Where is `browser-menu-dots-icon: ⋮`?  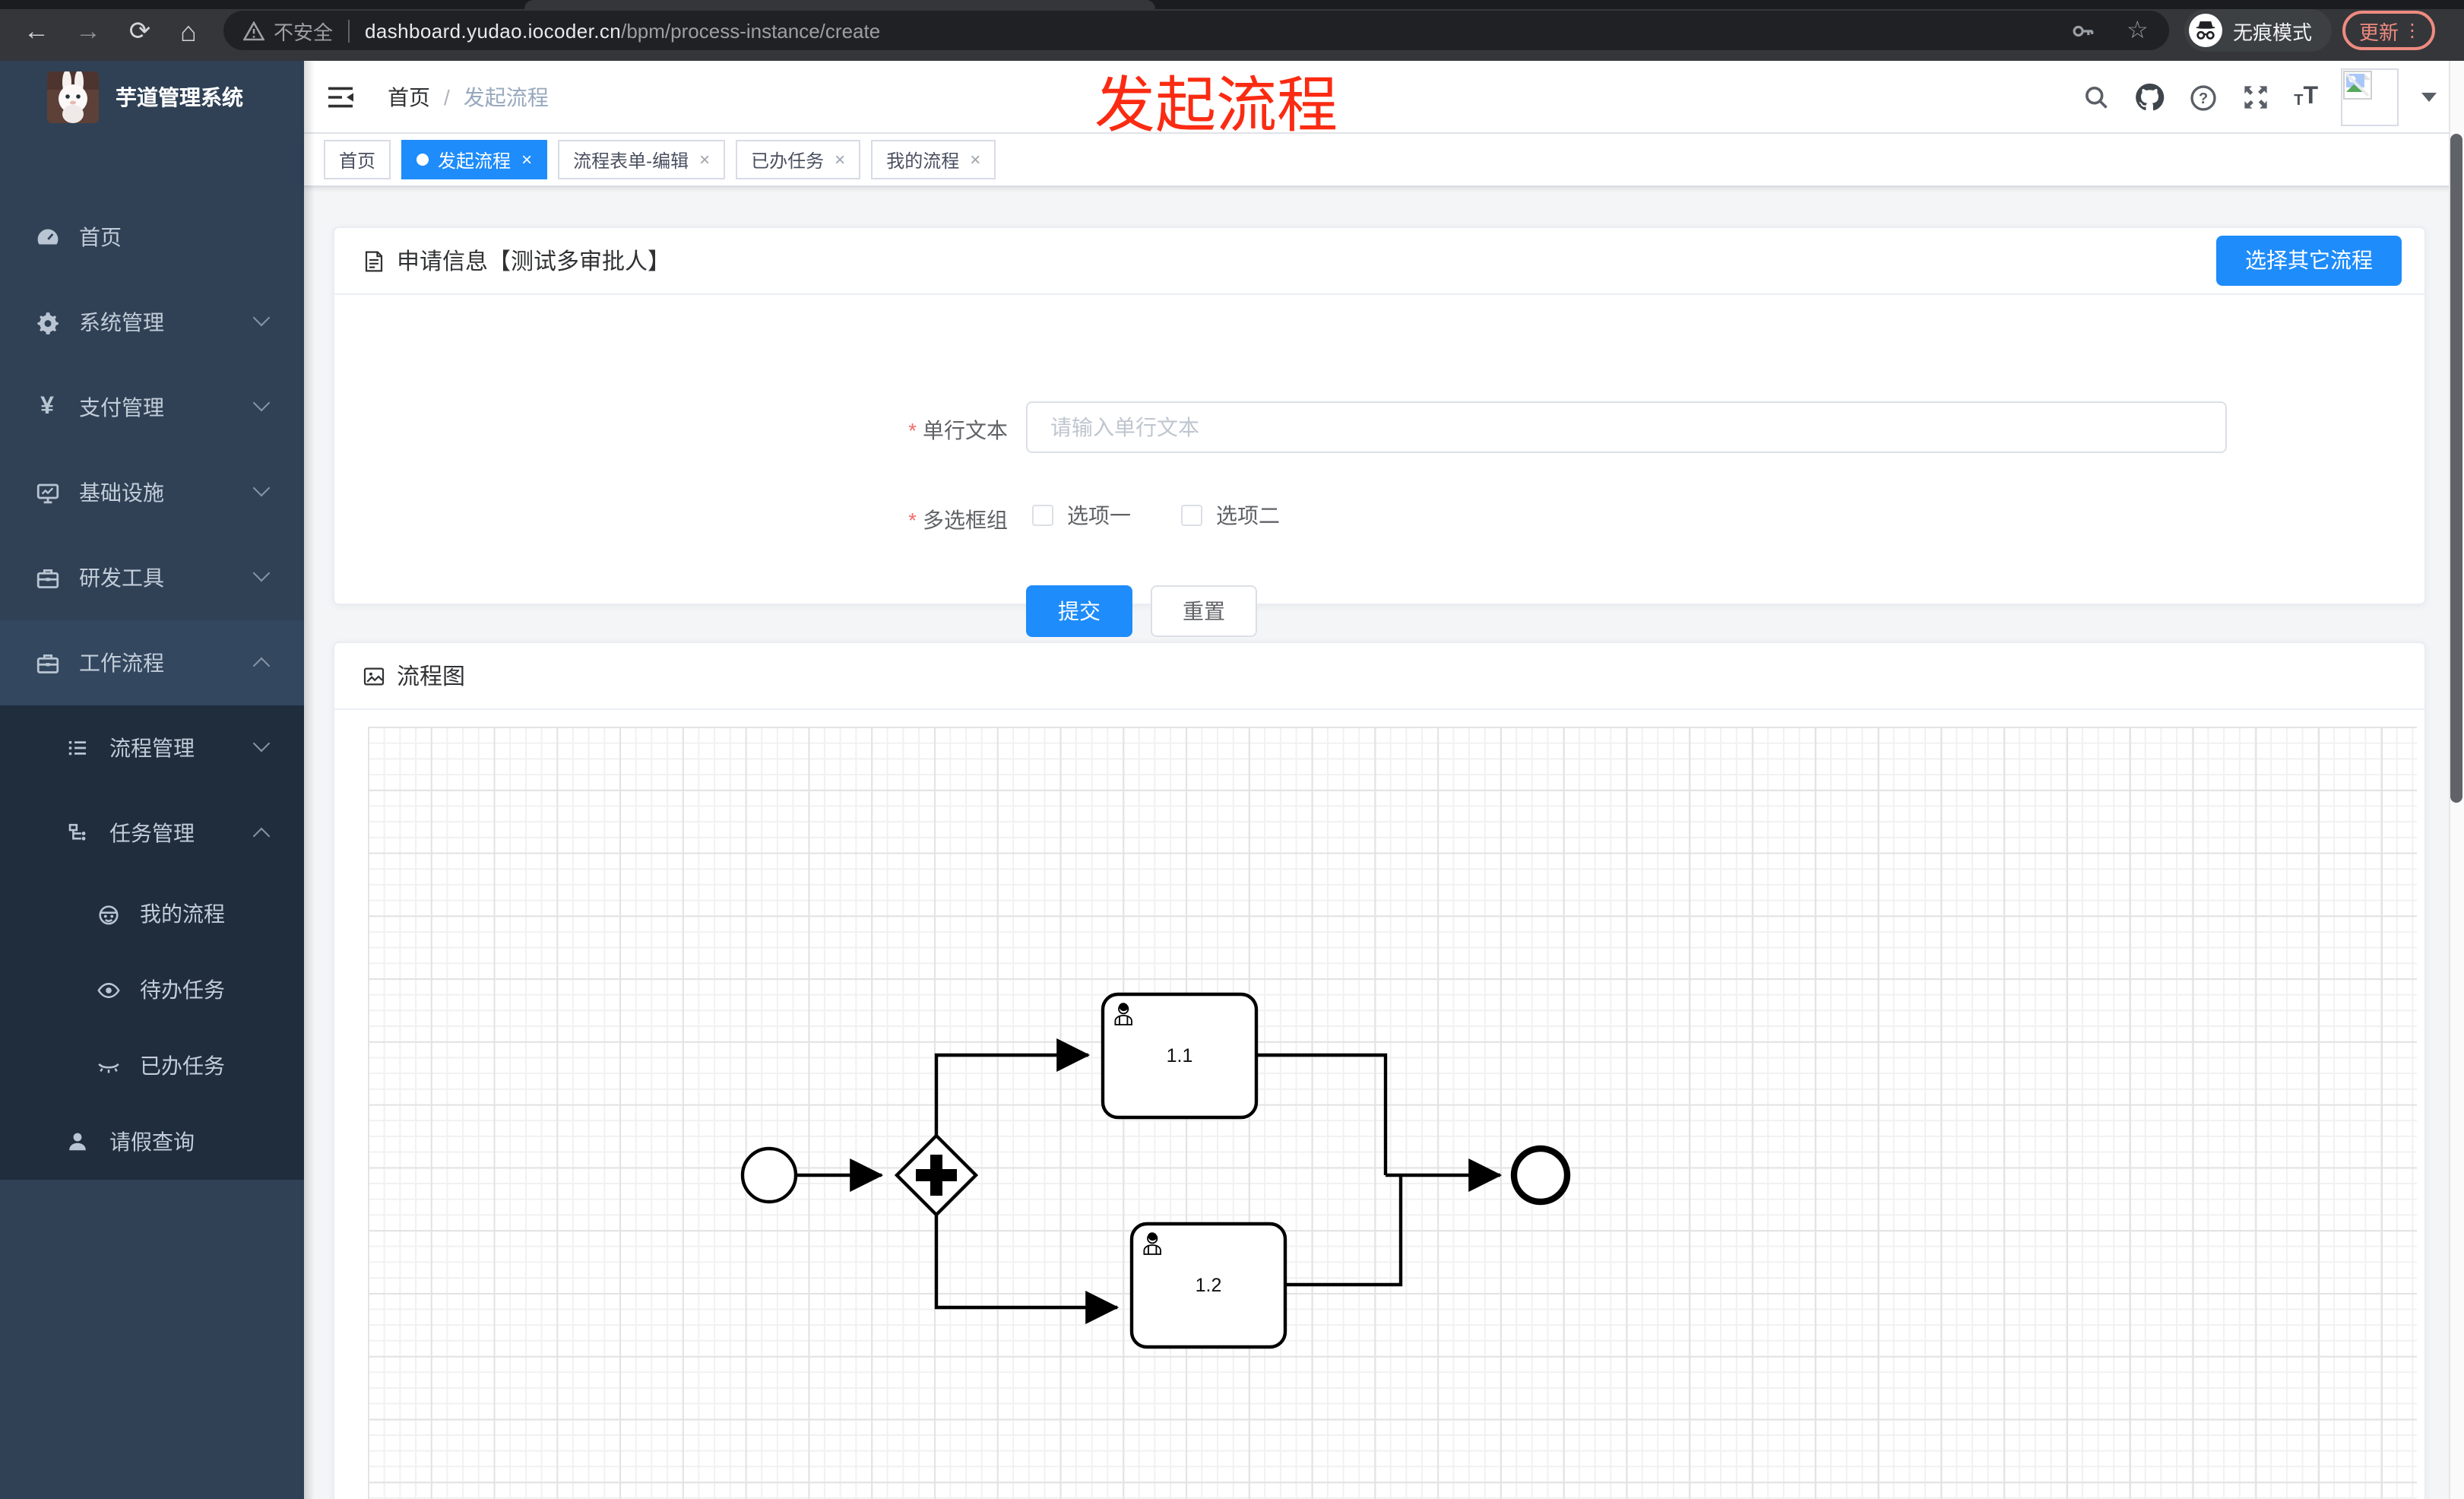 browser-menu-dots-icon: ⋮ is located at coordinates (2412, 31).